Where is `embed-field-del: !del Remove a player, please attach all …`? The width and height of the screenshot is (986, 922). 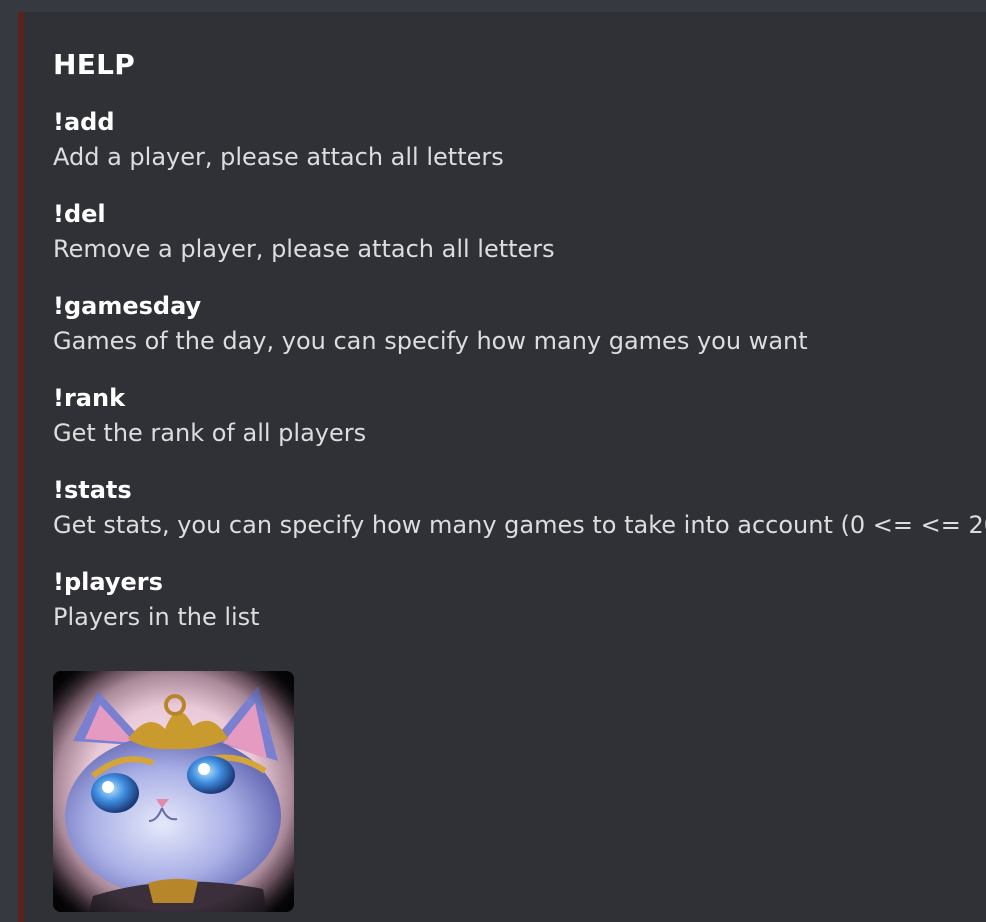
embed-field-del: !del Remove a player, please attach all … is located at coordinates (518, 244).